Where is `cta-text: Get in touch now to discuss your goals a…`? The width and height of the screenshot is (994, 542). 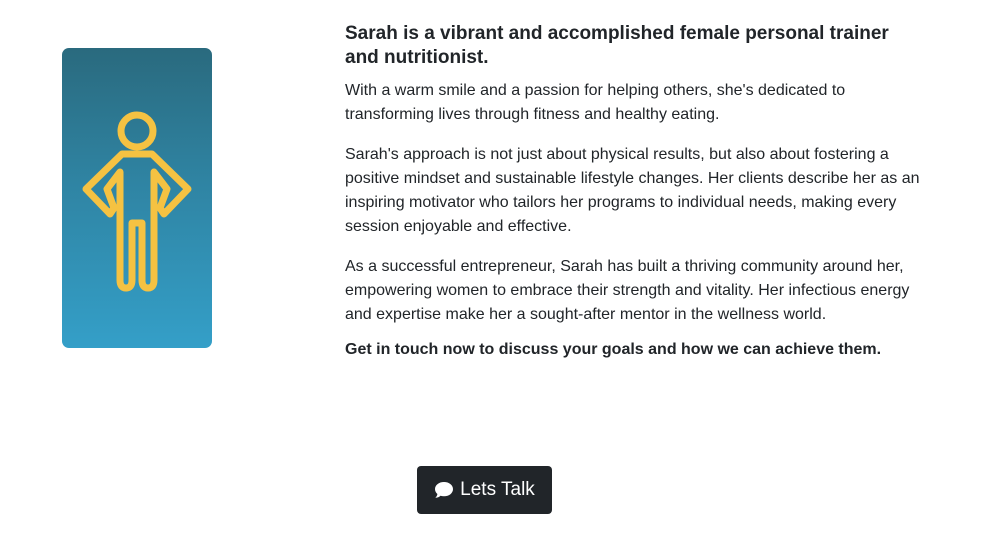
cta-text: Get in touch now to discuss your goals a… is located at coordinates (613, 349).